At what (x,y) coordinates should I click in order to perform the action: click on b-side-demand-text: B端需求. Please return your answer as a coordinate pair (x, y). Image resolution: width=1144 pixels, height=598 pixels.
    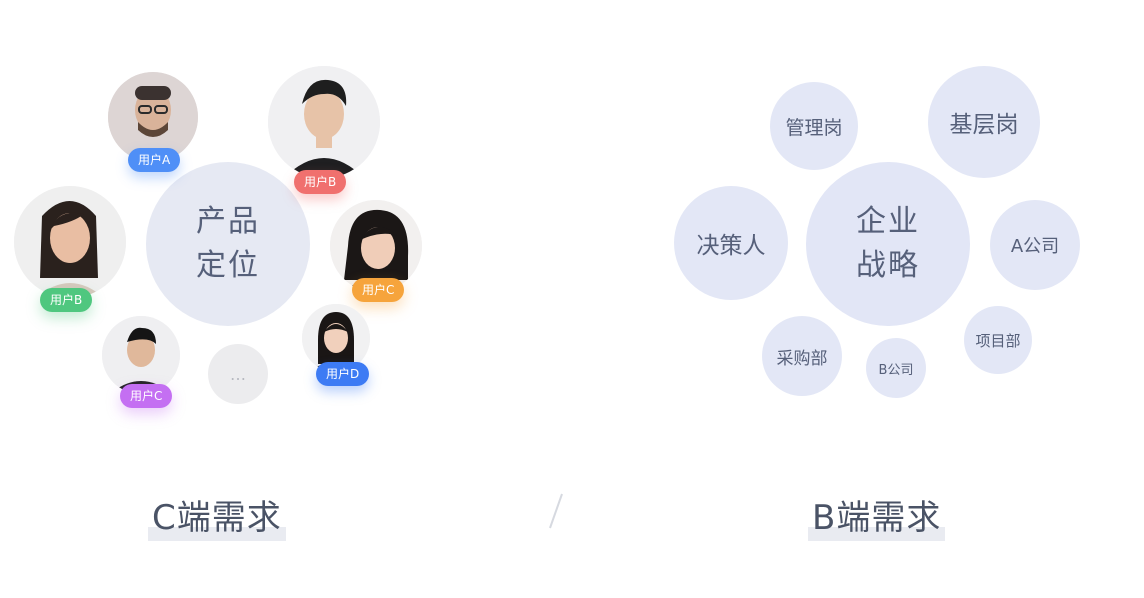
    Looking at the image, I should click on (877, 518).